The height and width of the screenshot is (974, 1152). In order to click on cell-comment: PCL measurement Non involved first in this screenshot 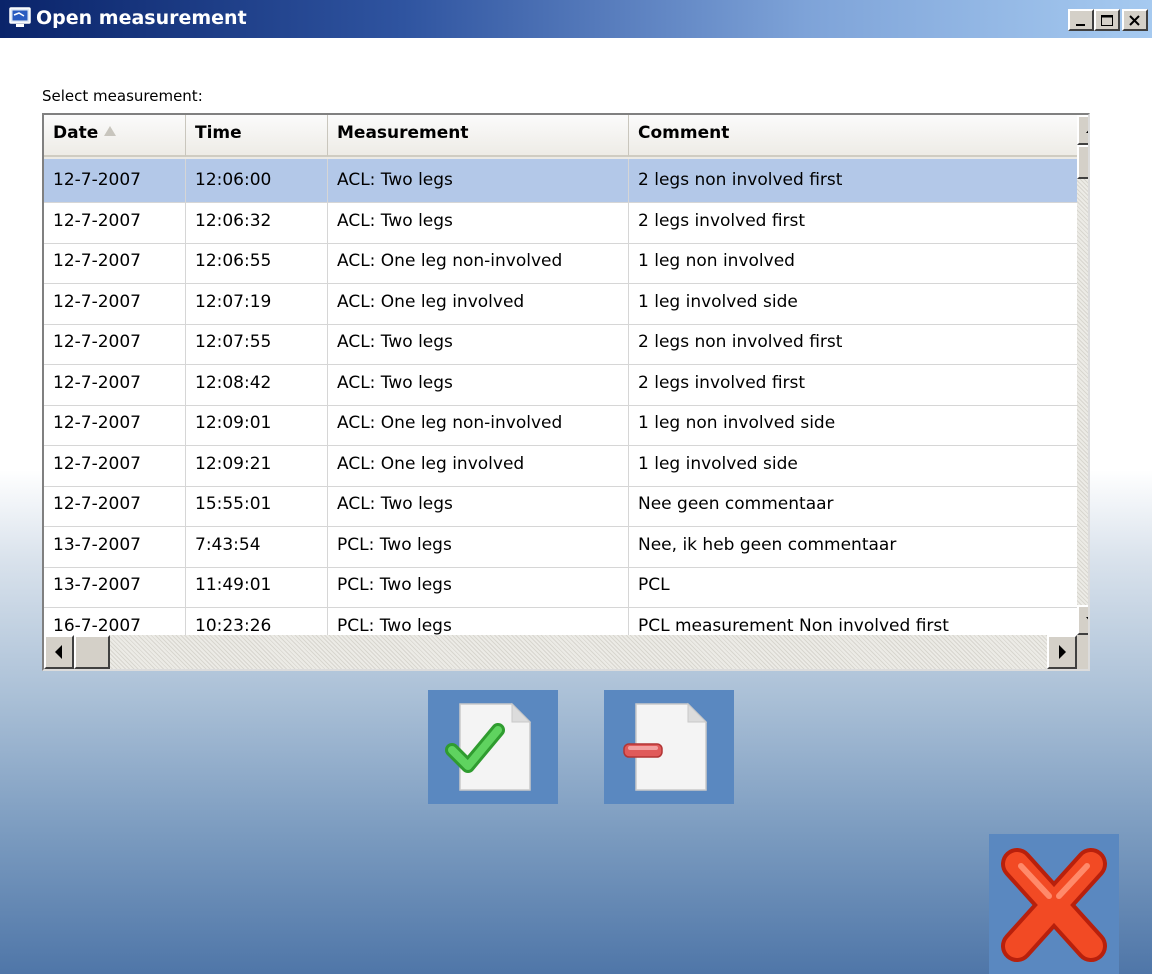, I will do `click(853, 620)`.